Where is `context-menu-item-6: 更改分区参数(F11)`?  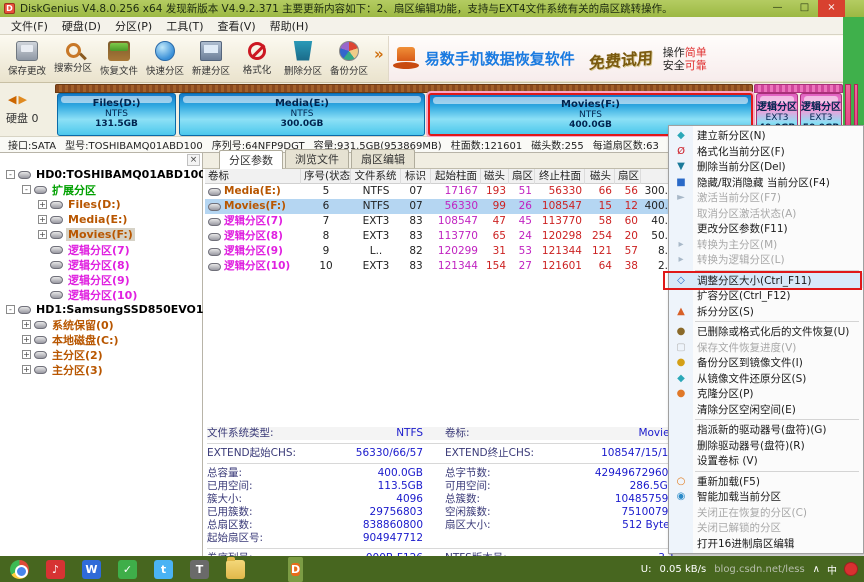 context-menu-item-6: 更改分区参数(F11) is located at coordinates (766, 229).